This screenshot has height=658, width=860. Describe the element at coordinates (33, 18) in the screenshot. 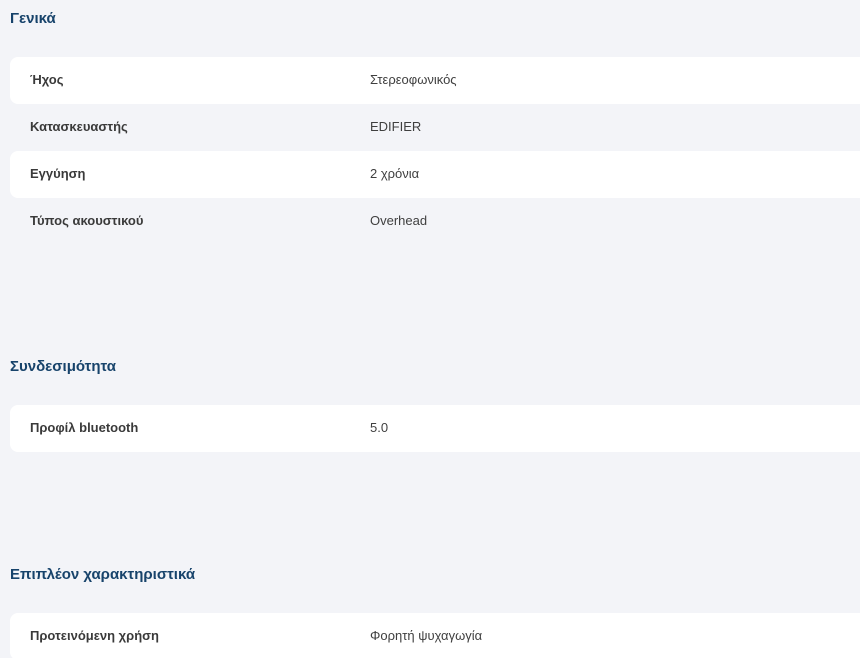

I see `section-title: Γενικά` at that location.